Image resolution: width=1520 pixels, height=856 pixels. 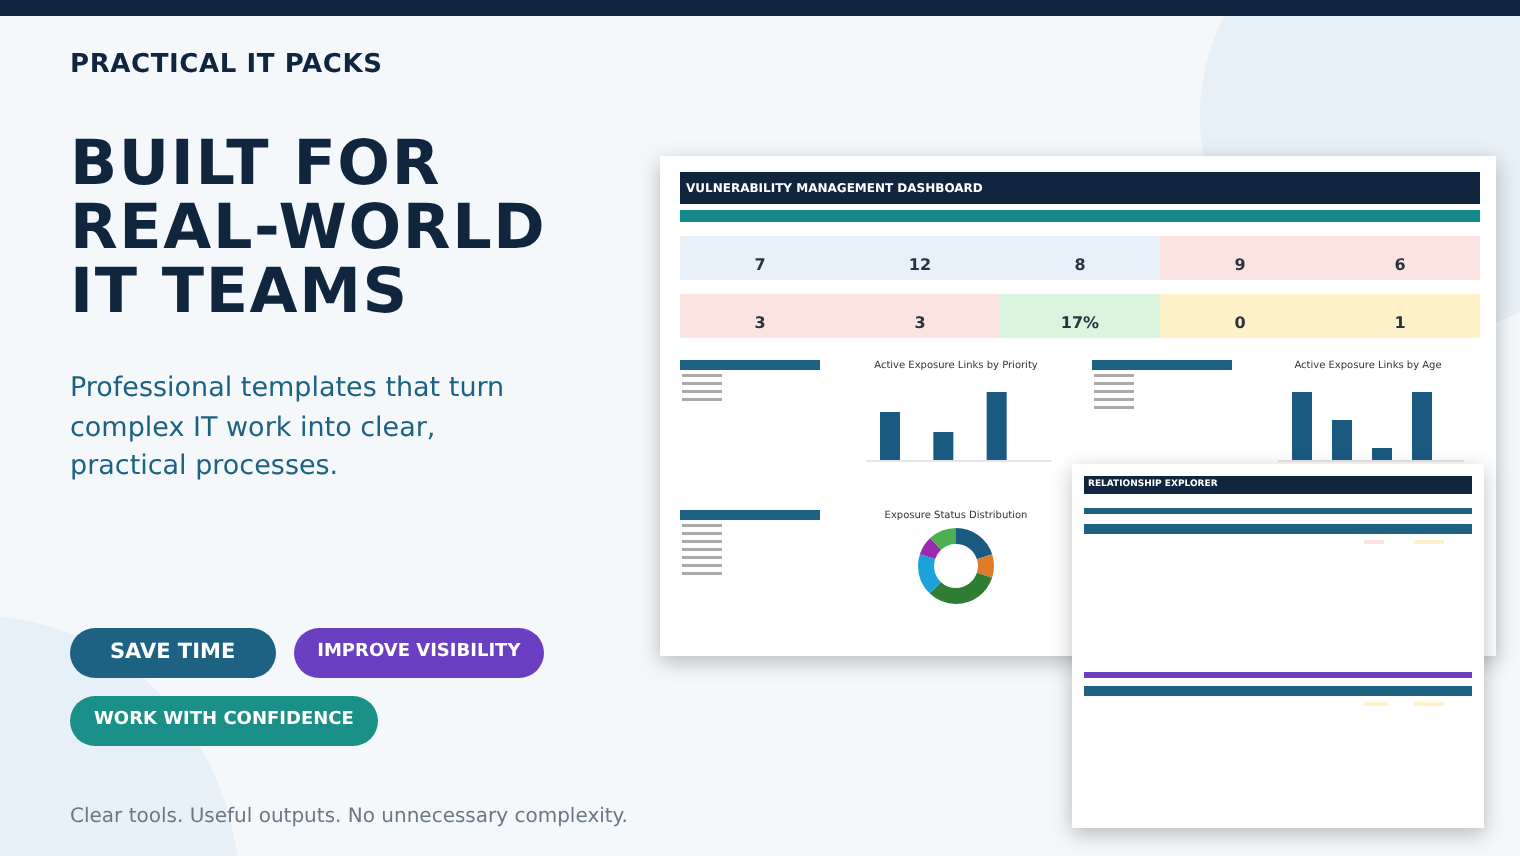 I want to click on kpi-card: 6, so click(x=1400, y=258).